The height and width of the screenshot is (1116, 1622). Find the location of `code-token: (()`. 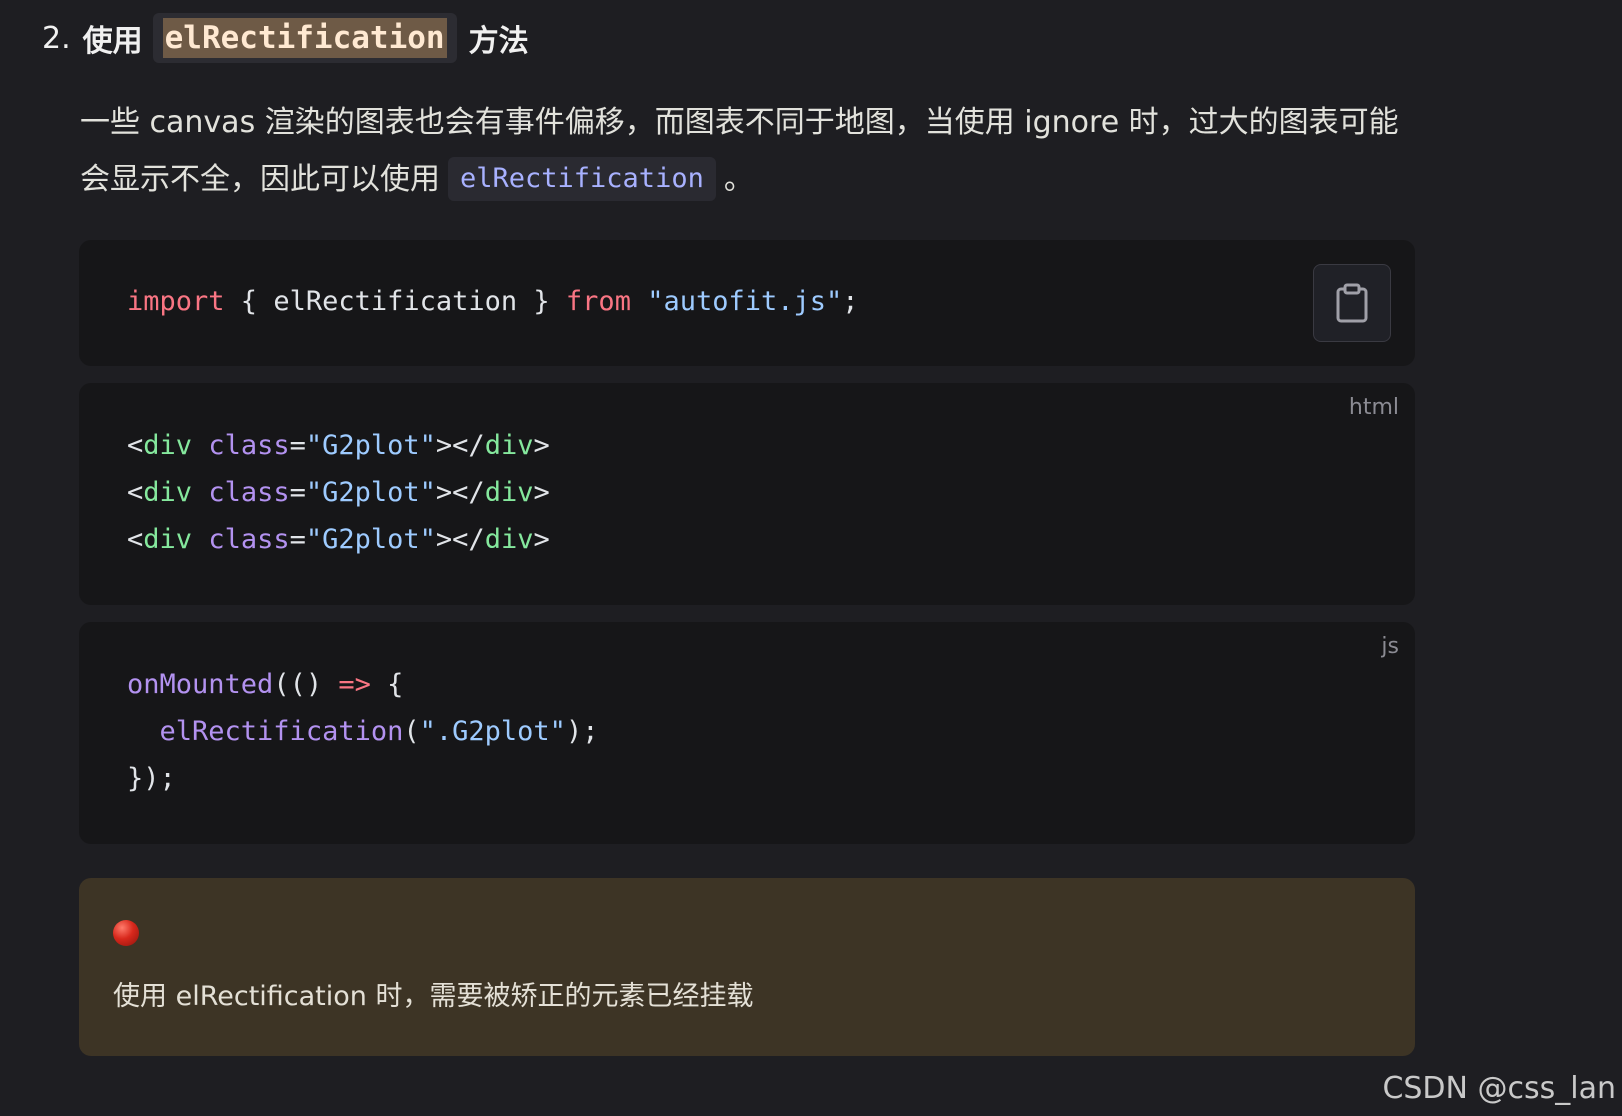

code-token: (() is located at coordinates (306, 684).